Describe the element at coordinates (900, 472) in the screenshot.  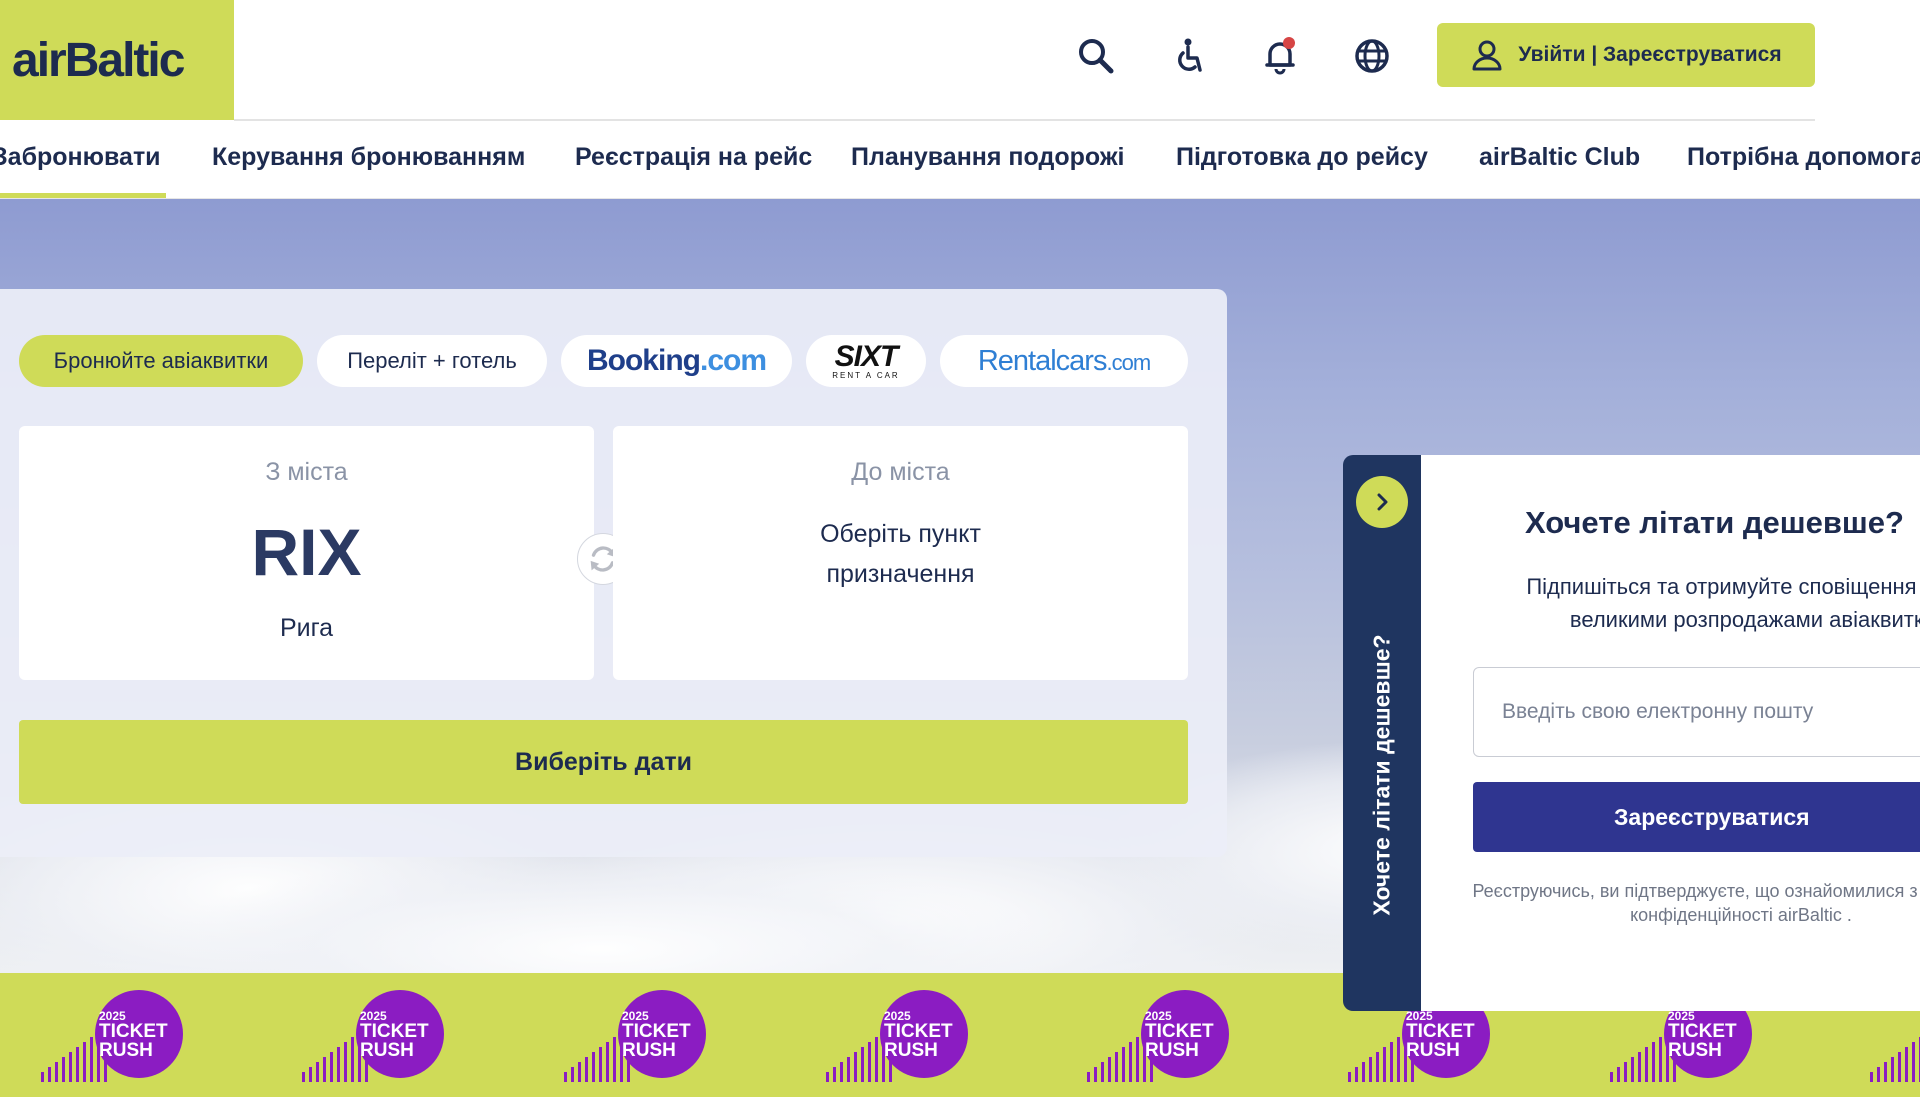
I see `to-city-label: До міста` at that location.